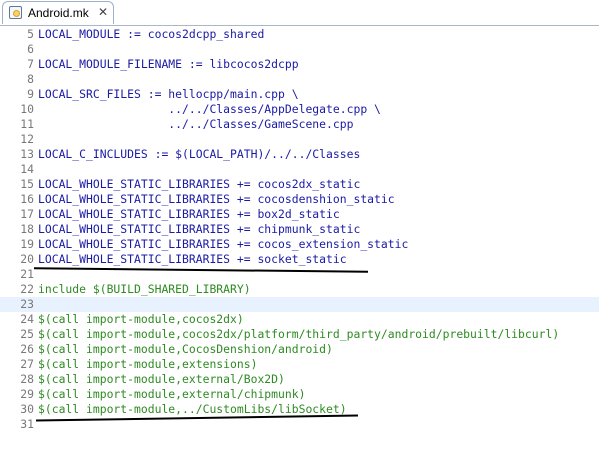 Image resolution: width=599 pixels, height=457 pixels. I want to click on code-text: include $(BUILD_SHARED_LIBRARY), so click(144, 289).